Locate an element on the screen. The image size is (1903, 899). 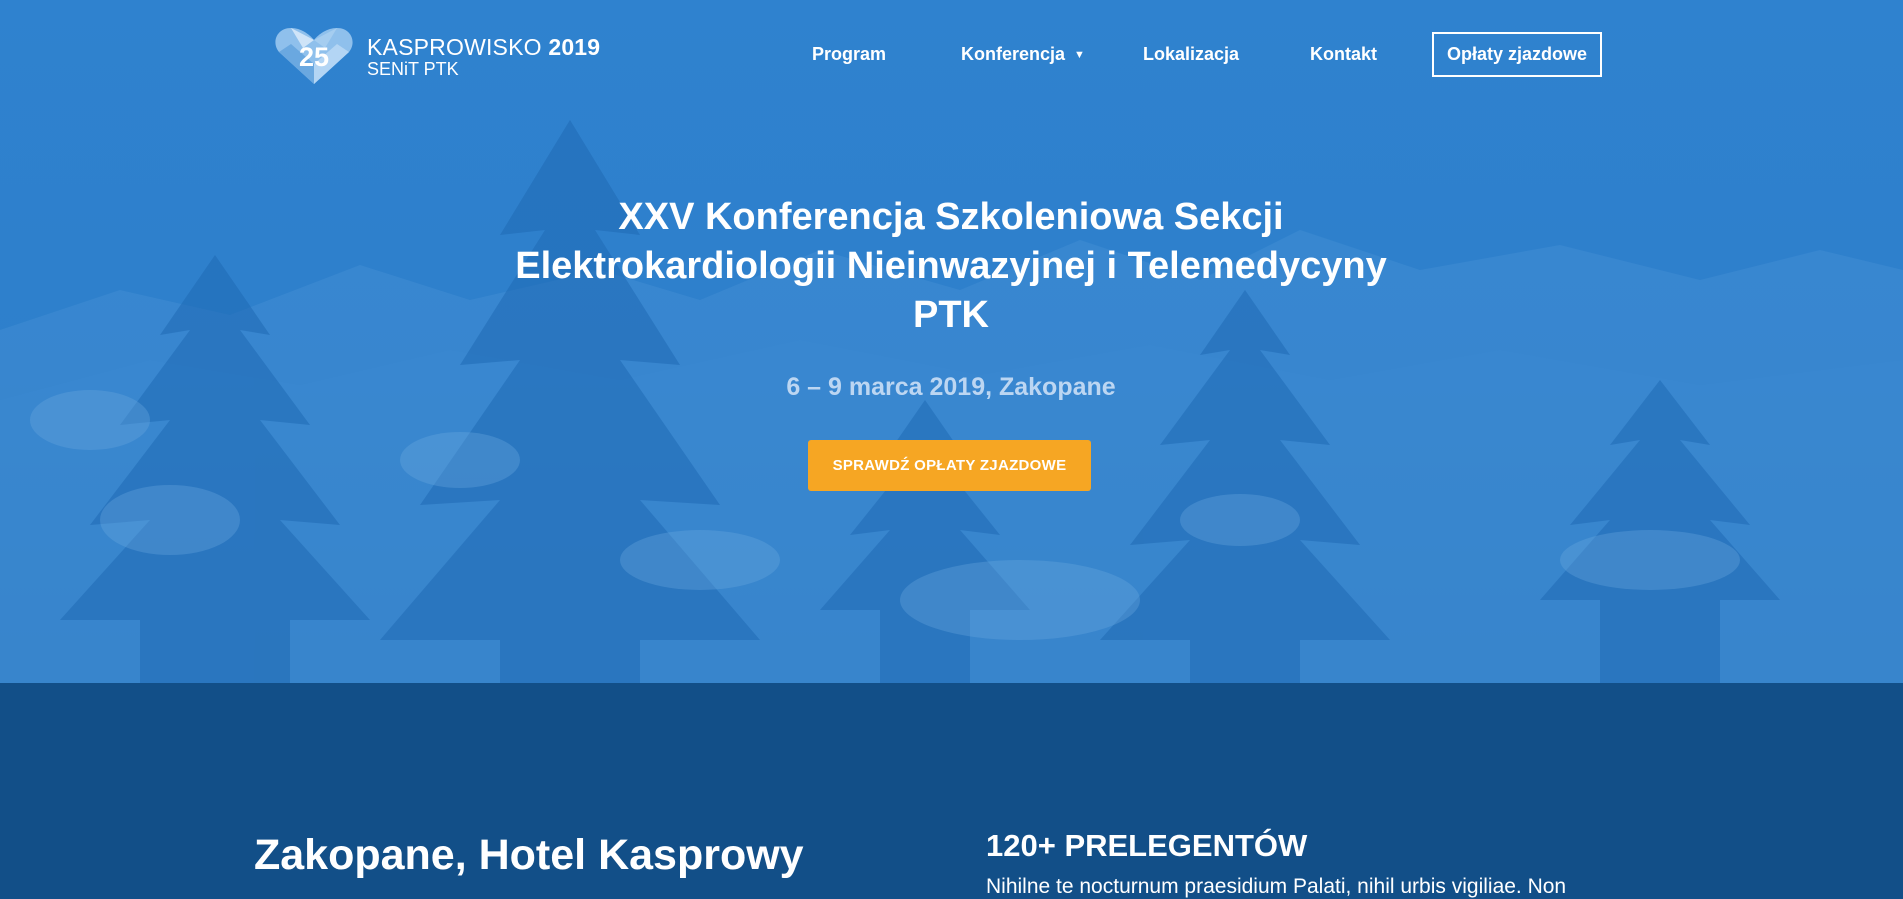
caret-down-icon: ▼ is located at coordinates (1079, 55).